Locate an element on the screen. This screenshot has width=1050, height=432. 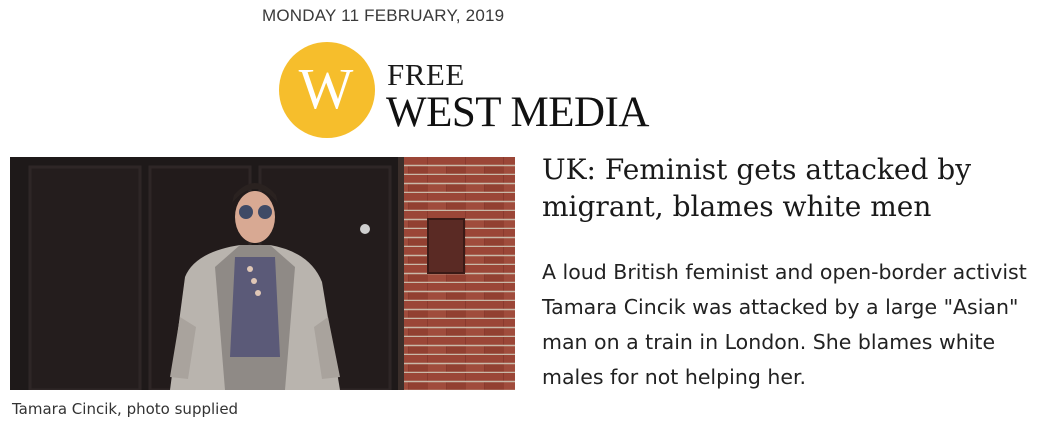
door-knob is located at coordinates (365, 229).